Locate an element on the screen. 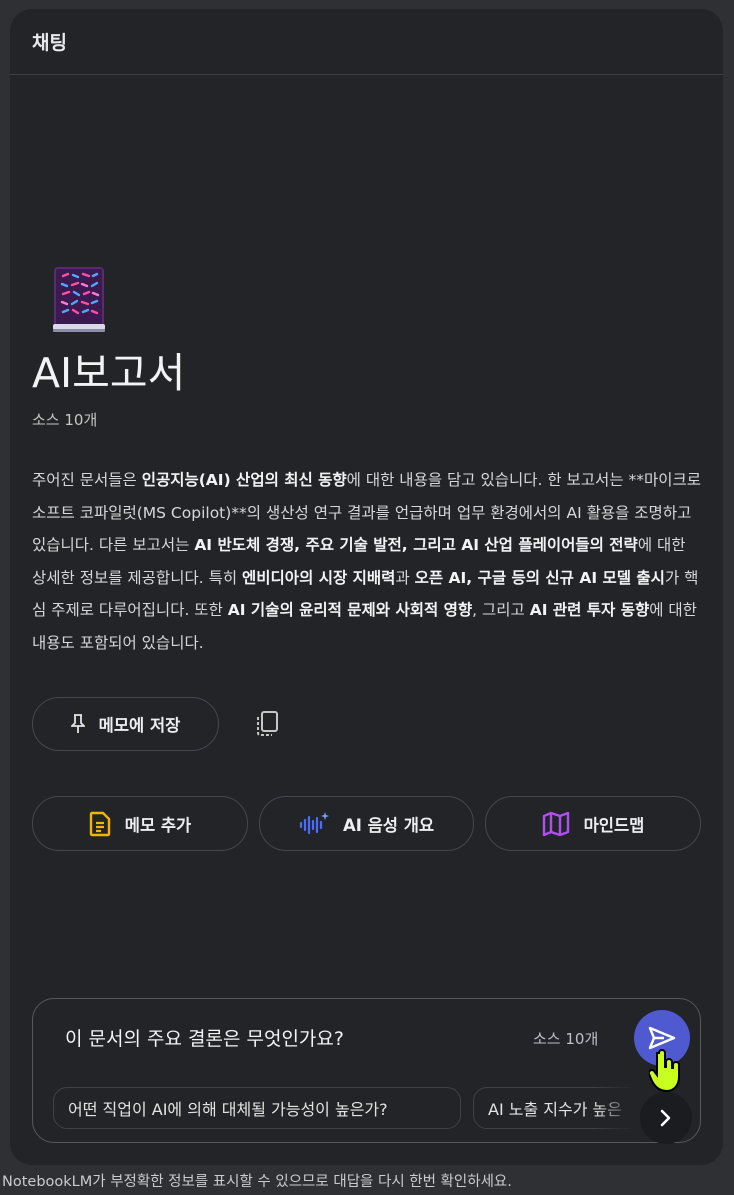 Image resolution: width=734 pixels, height=1195 pixels. notebook-title: AI보고서 is located at coordinates (109, 373).